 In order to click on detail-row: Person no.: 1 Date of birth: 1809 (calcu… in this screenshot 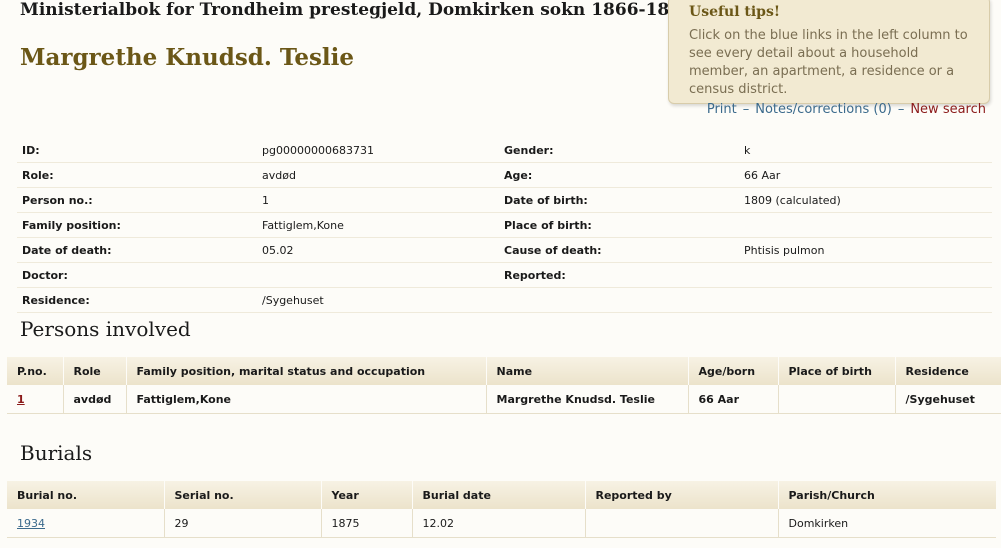, I will do `click(504, 200)`.